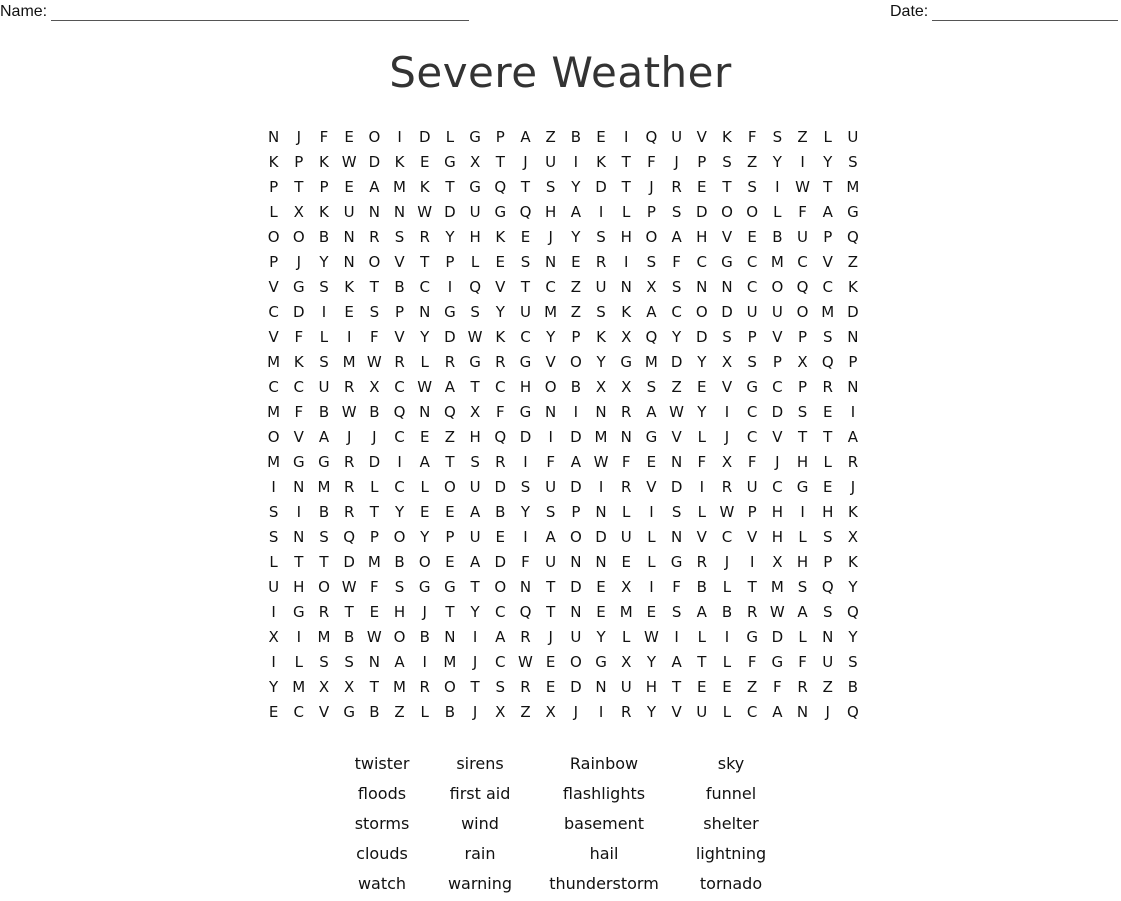  What do you see at coordinates (777, 562) in the screenshot?
I see `grid-letter: X` at bounding box center [777, 562].